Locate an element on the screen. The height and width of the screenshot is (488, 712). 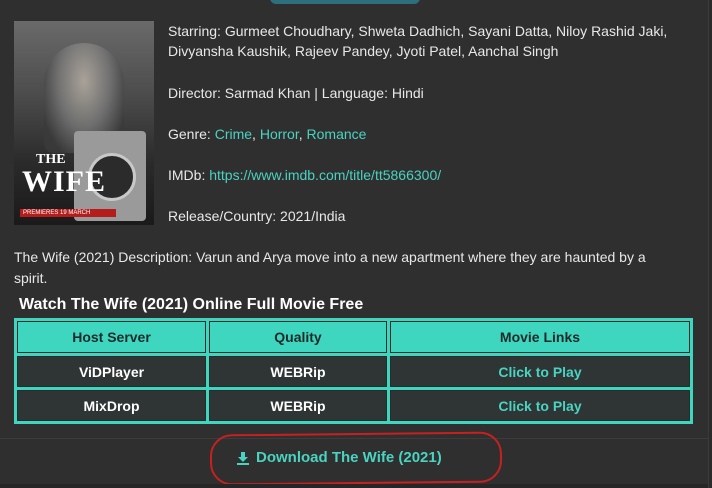
poster-premiere-date: PREMIERES 19 MARCH is located at coordinates (68, 213).